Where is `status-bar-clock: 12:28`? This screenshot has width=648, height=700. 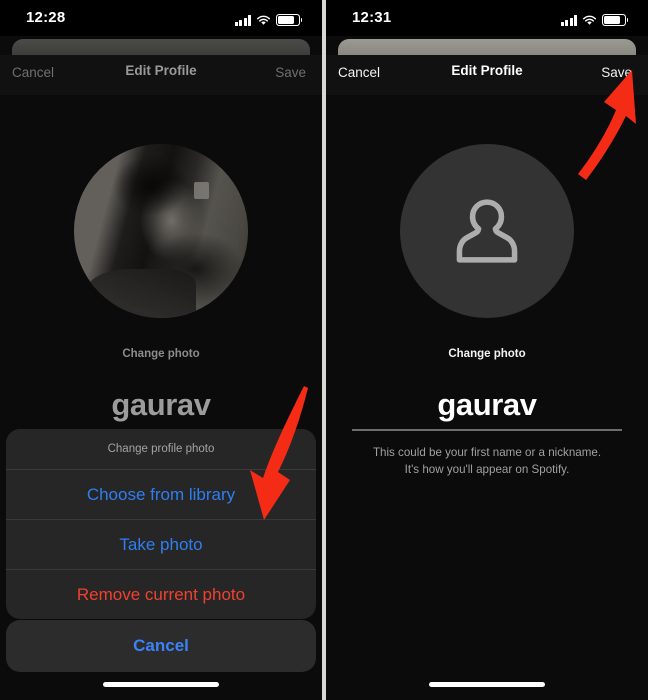
status-bar-clock: 12:28 is located at coordinates (46, 17).